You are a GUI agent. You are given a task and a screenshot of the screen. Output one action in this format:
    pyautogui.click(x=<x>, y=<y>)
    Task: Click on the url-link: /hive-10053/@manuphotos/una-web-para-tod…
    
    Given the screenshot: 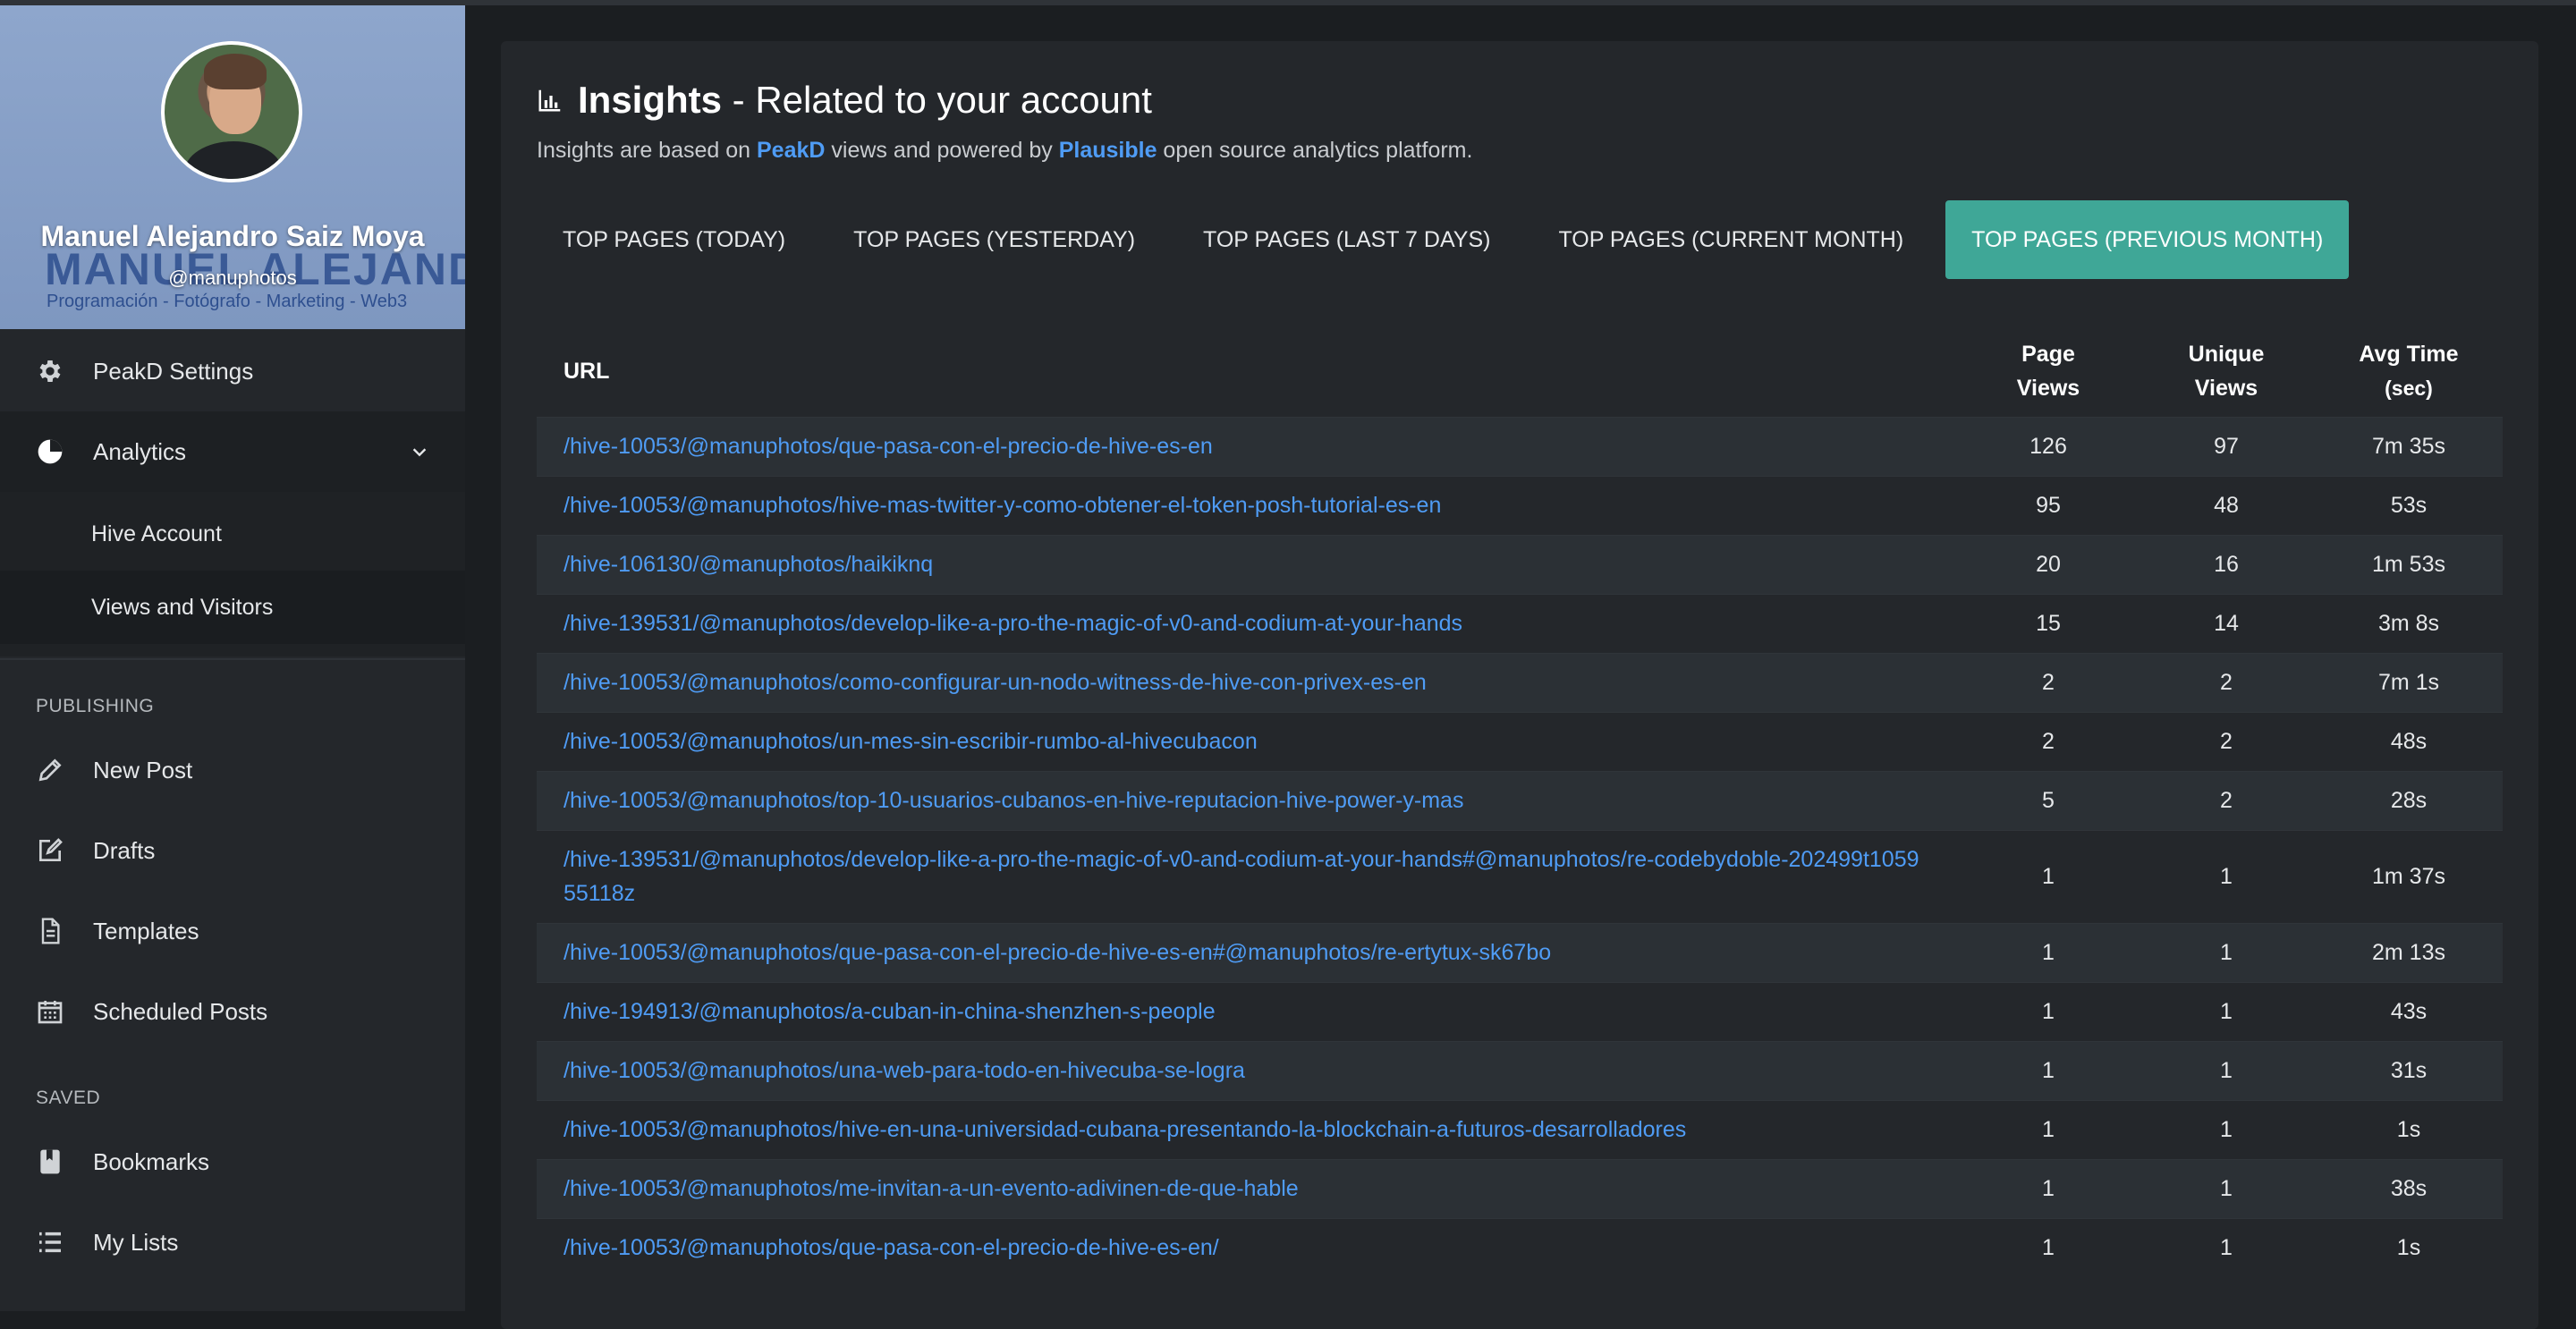 What is the action you would take?
    pyautogui.click(x=1248, y=1070)
    